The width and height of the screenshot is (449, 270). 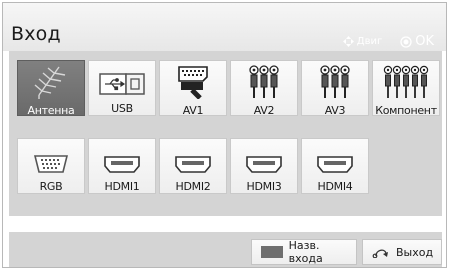 I want to click on input-tile-hdmi2: HDMI2, so click(x=193, y=166).